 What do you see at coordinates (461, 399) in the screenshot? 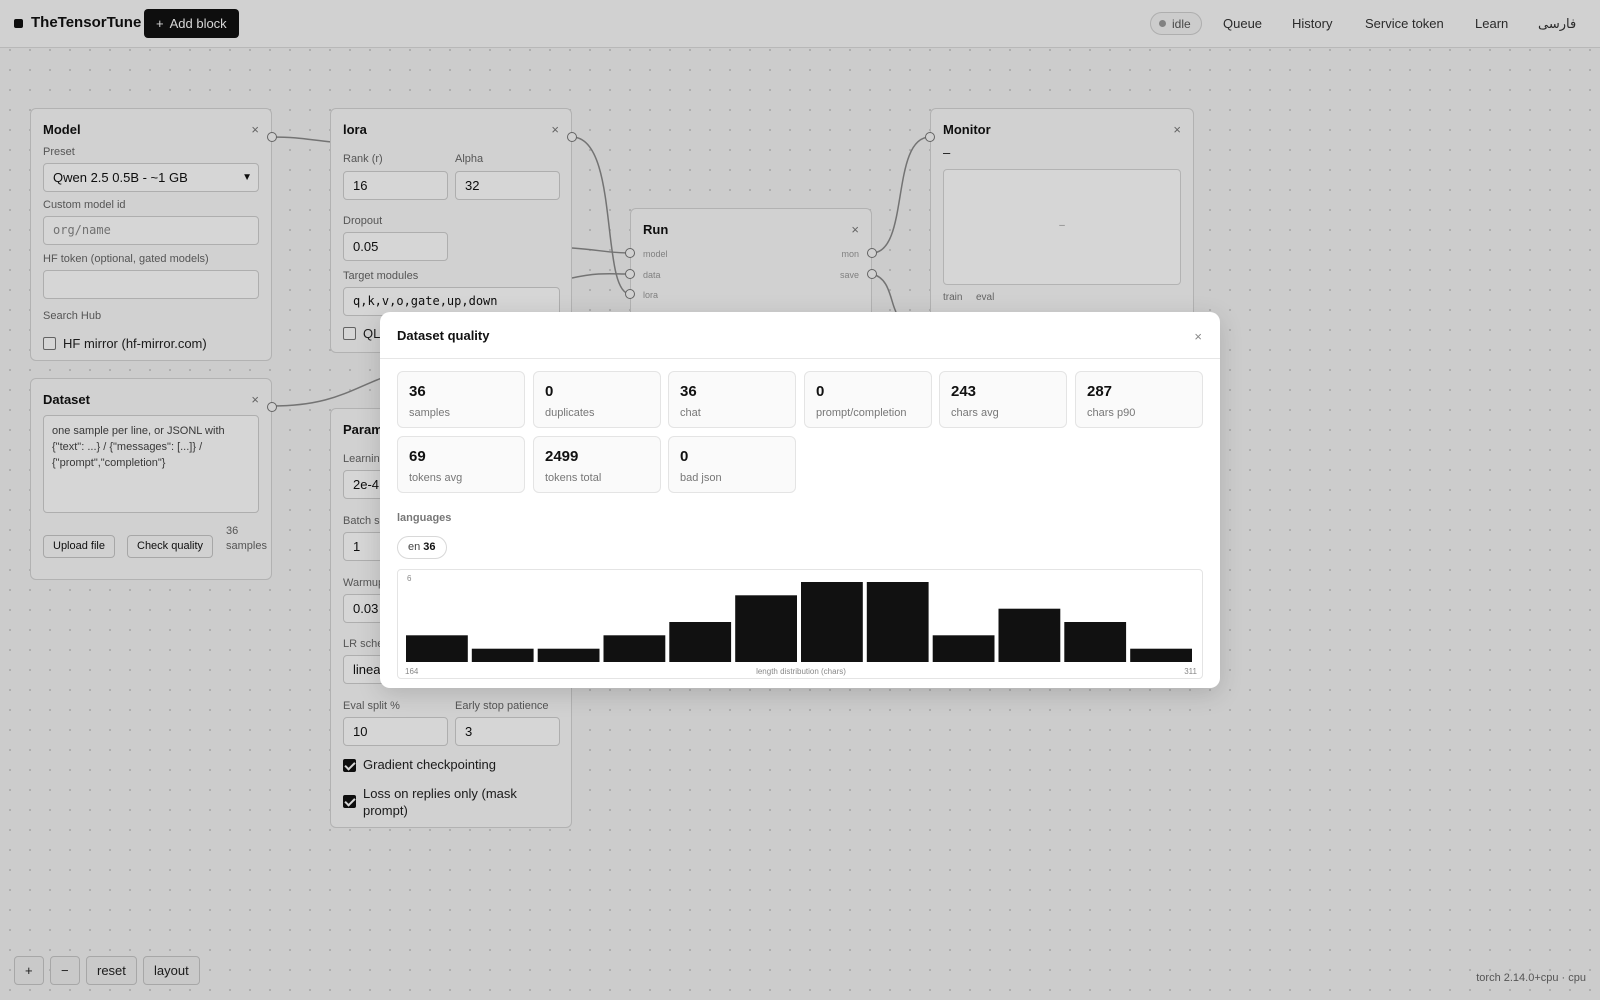
I see `stat-card: 36 samples` at bounding box center [461, 399].